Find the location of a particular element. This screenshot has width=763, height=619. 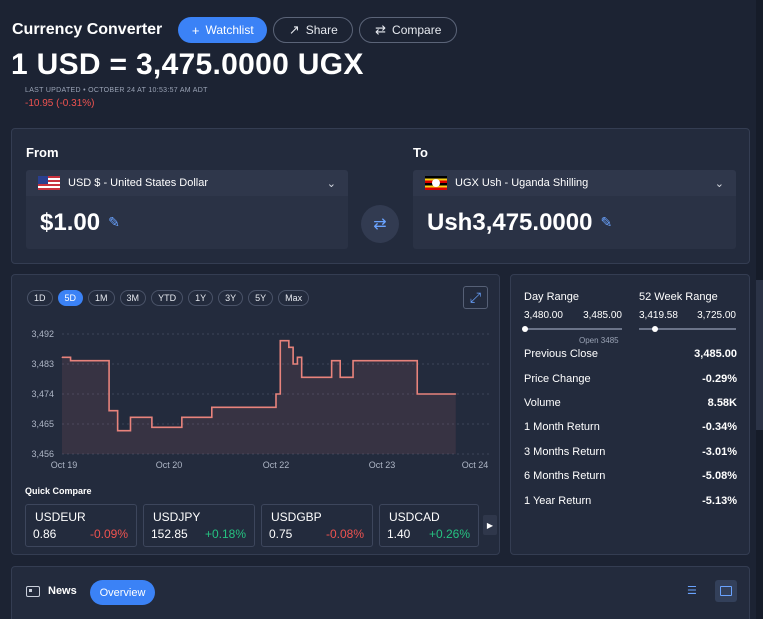

page-title: Currency Converter is located at coordinates (87, 29).